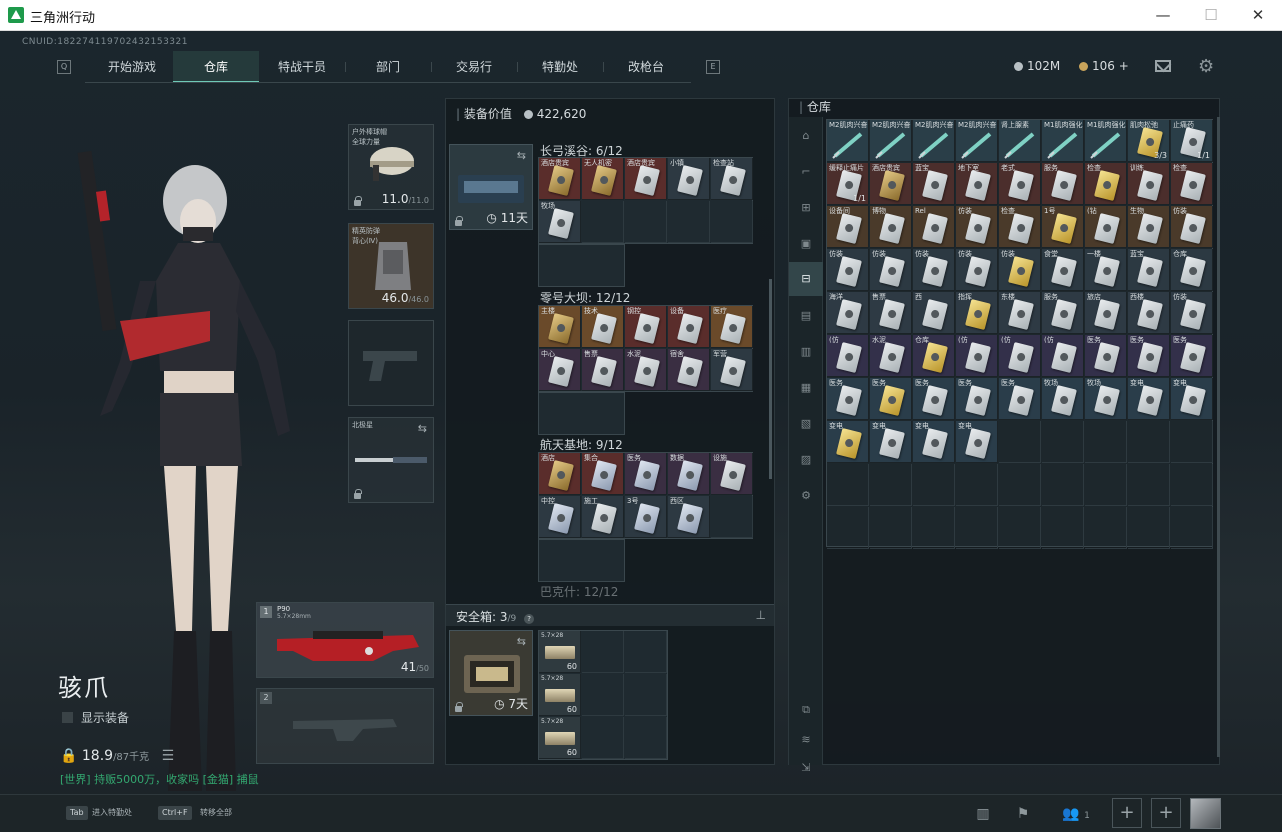 This screenshot has width=1282, height=832. I want to click on key-card-item: 牧场, so click(560, 222).